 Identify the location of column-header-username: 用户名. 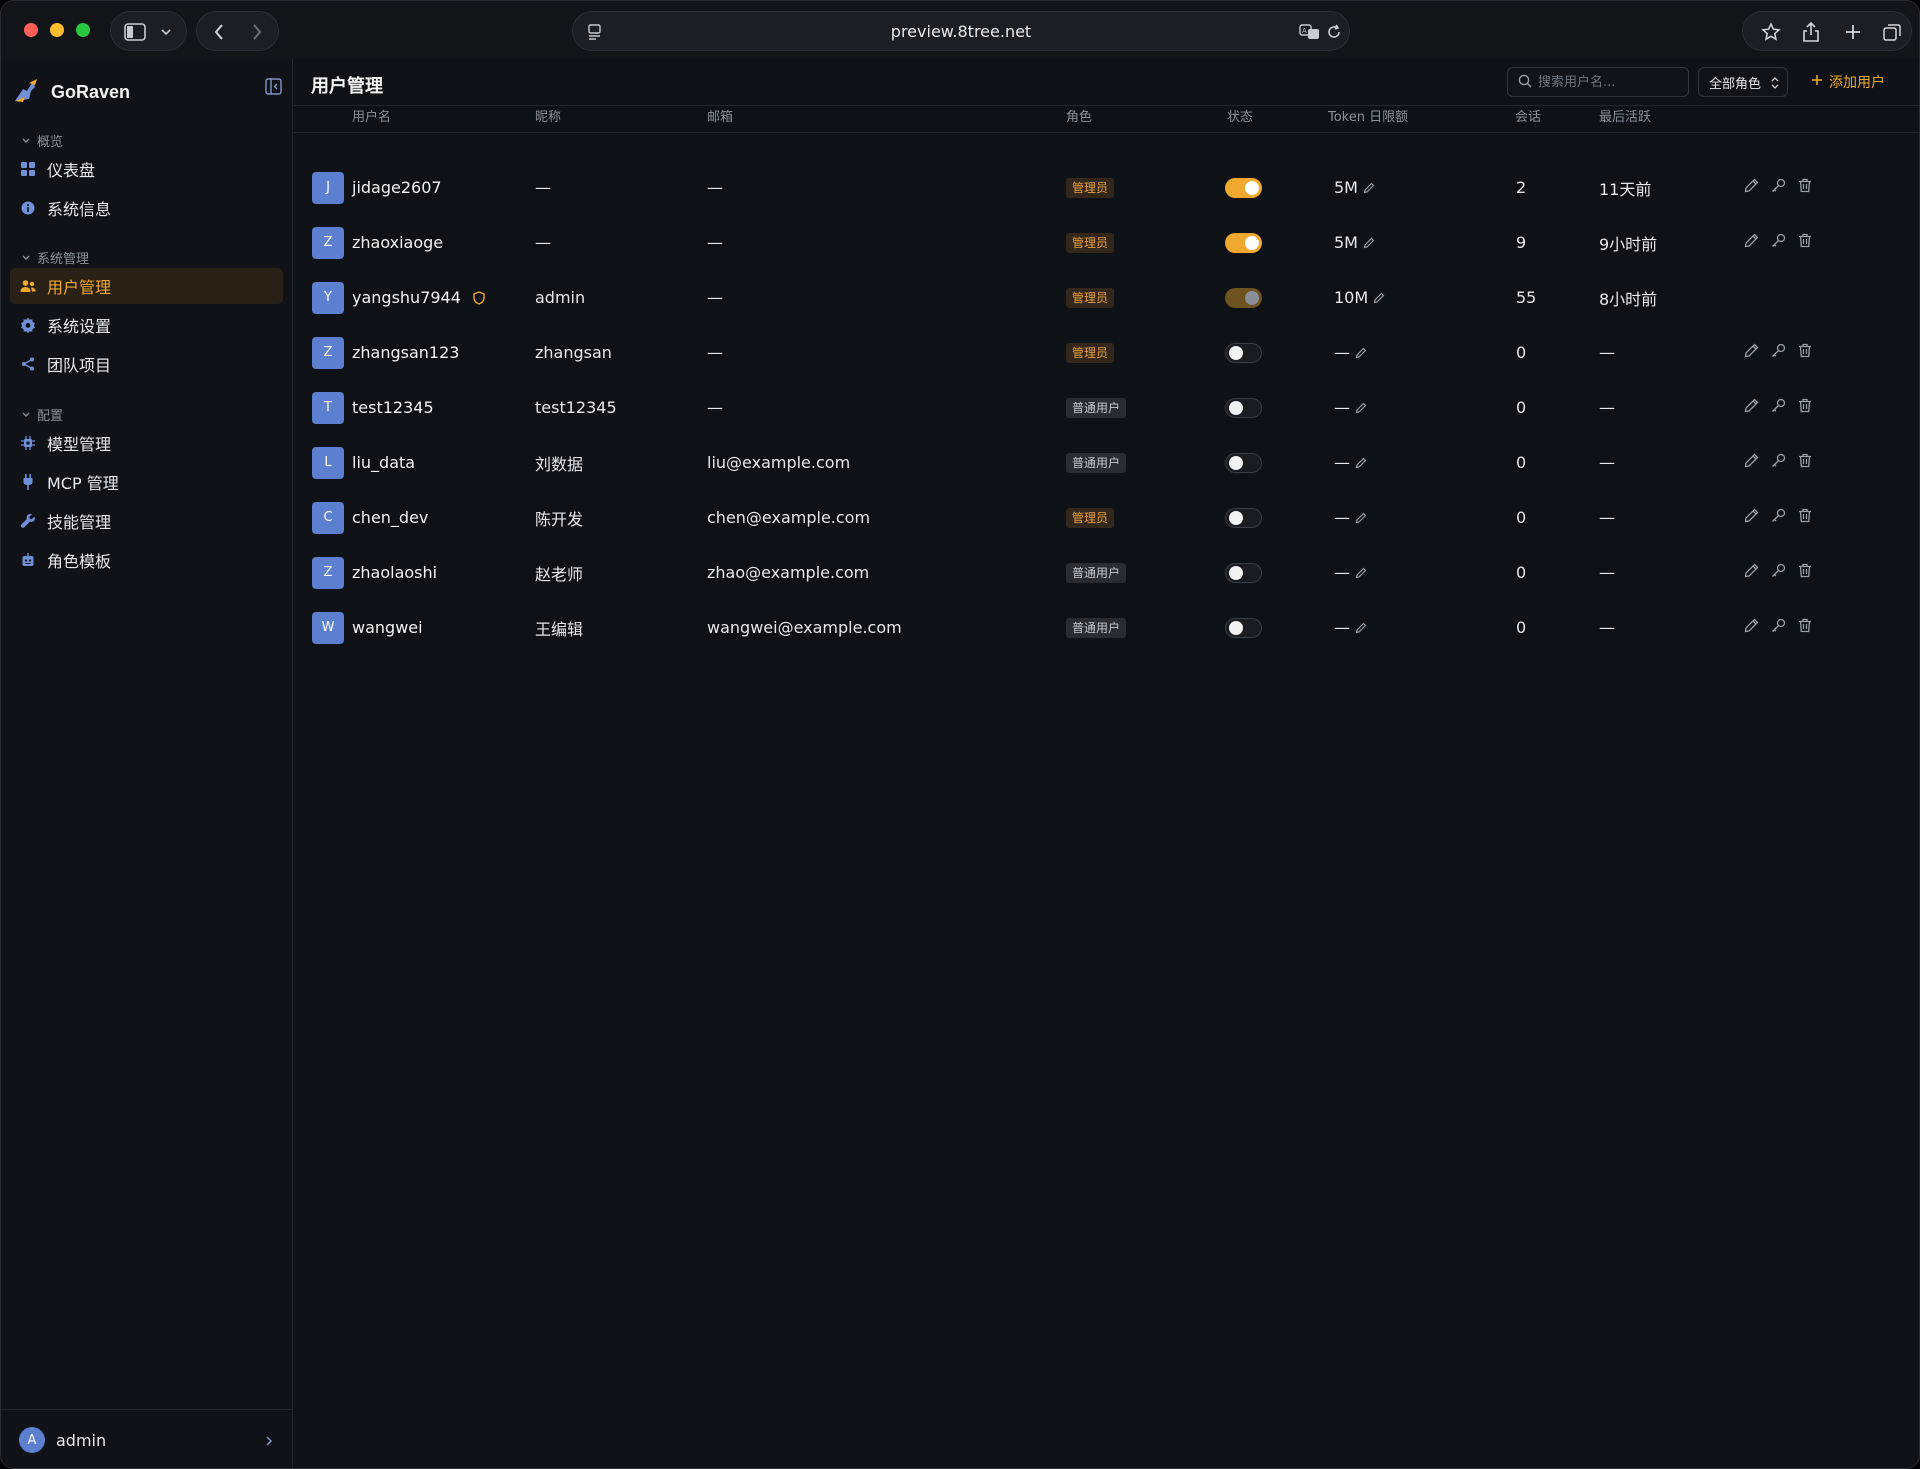
(371, 115).